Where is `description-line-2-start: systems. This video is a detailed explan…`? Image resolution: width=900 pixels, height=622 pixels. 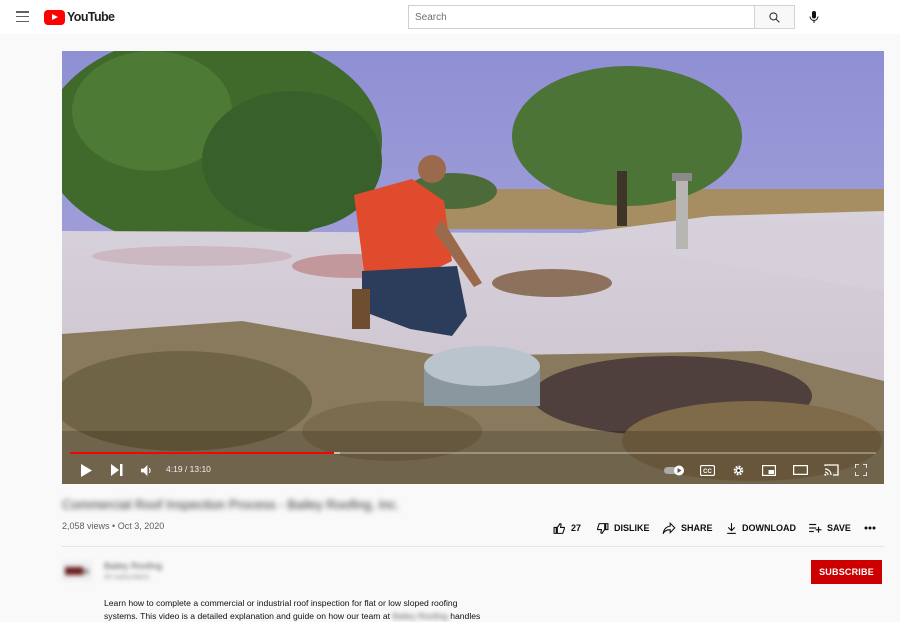
description-line-2-start: systems. This video is a detailed explan… is located at coordinates (247, 616).